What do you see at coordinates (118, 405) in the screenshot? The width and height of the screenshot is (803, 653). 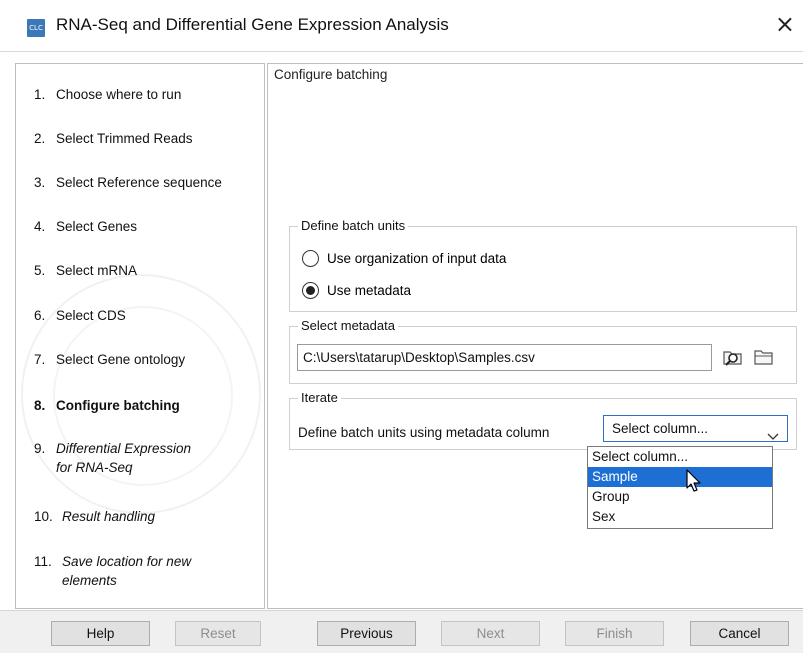 I see `step-label: Configure batching` at bounding box center [118, 405].